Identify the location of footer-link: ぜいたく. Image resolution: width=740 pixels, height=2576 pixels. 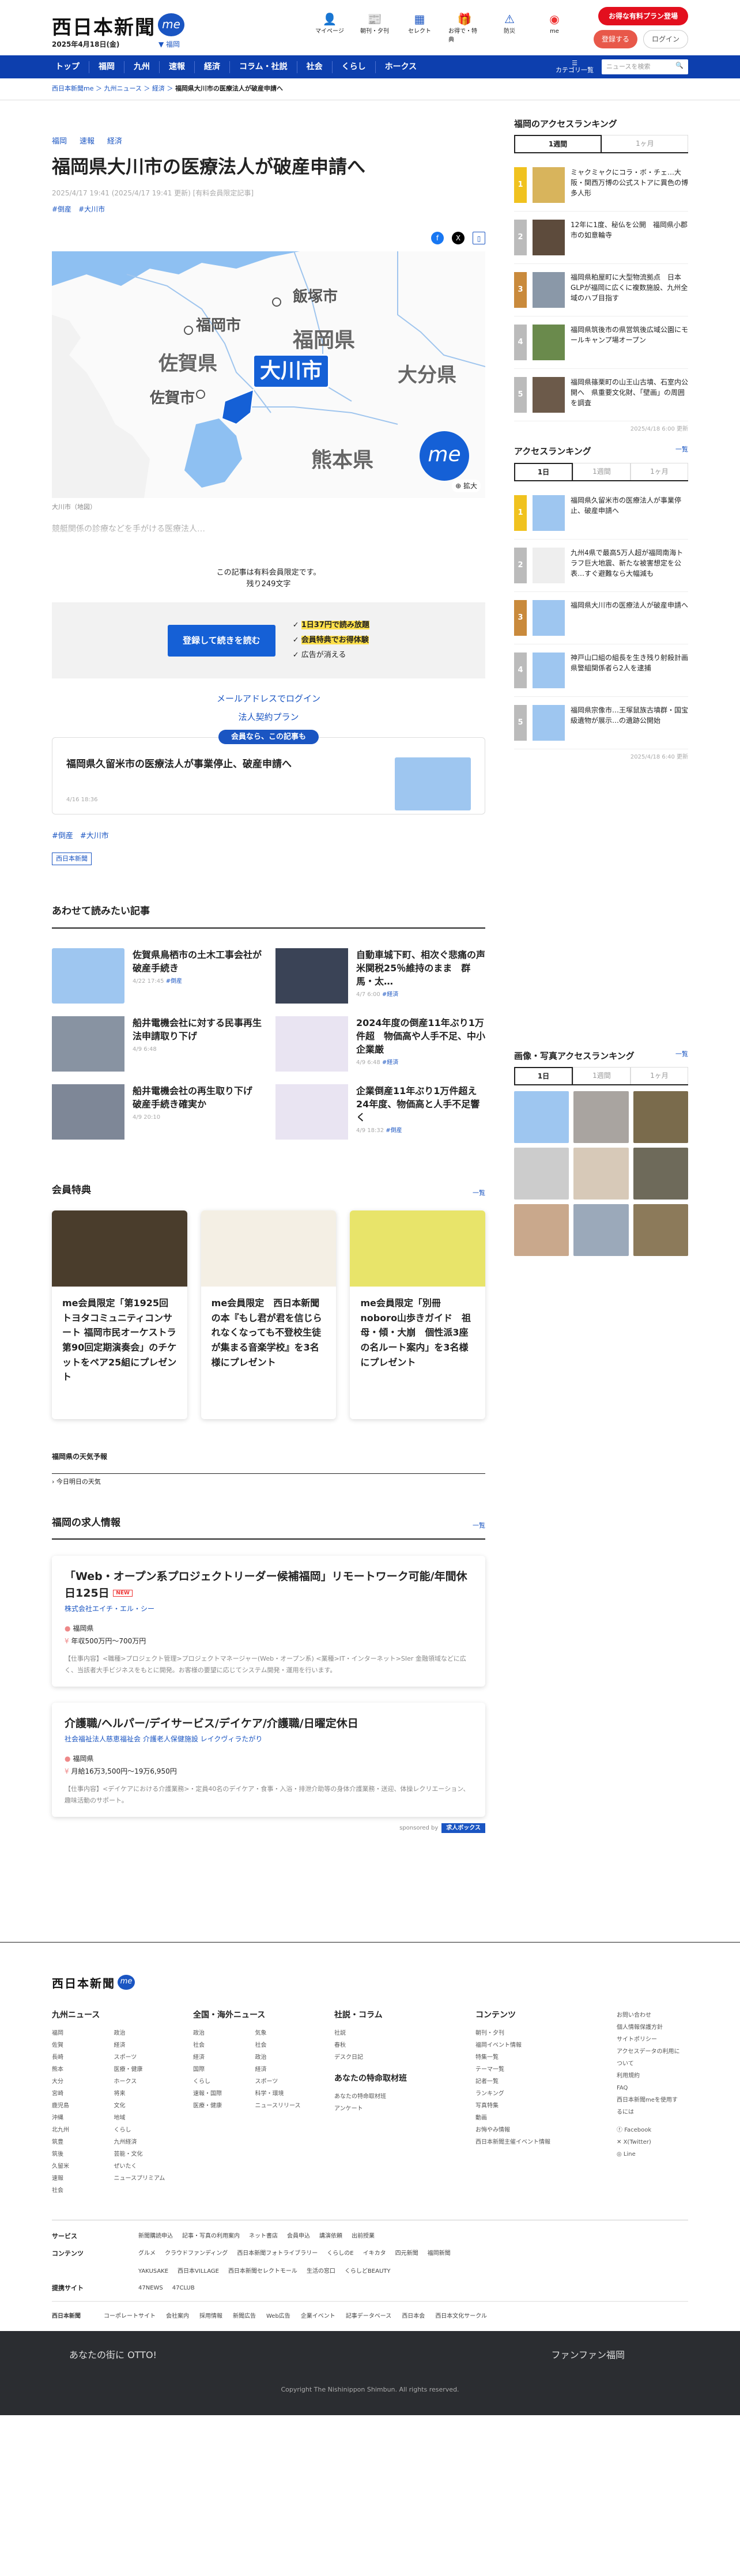
(142, 2166).